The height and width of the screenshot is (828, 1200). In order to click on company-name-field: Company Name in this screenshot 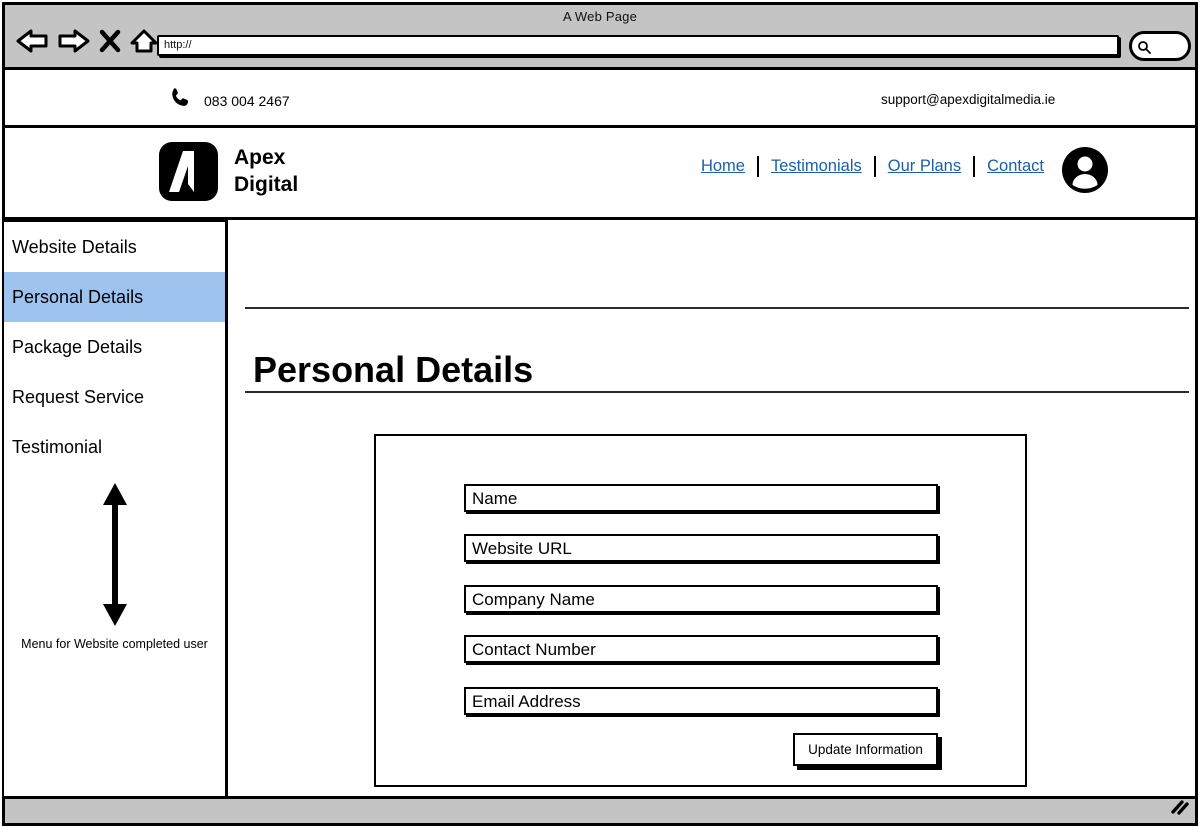, I will do `click(701, 599)`.